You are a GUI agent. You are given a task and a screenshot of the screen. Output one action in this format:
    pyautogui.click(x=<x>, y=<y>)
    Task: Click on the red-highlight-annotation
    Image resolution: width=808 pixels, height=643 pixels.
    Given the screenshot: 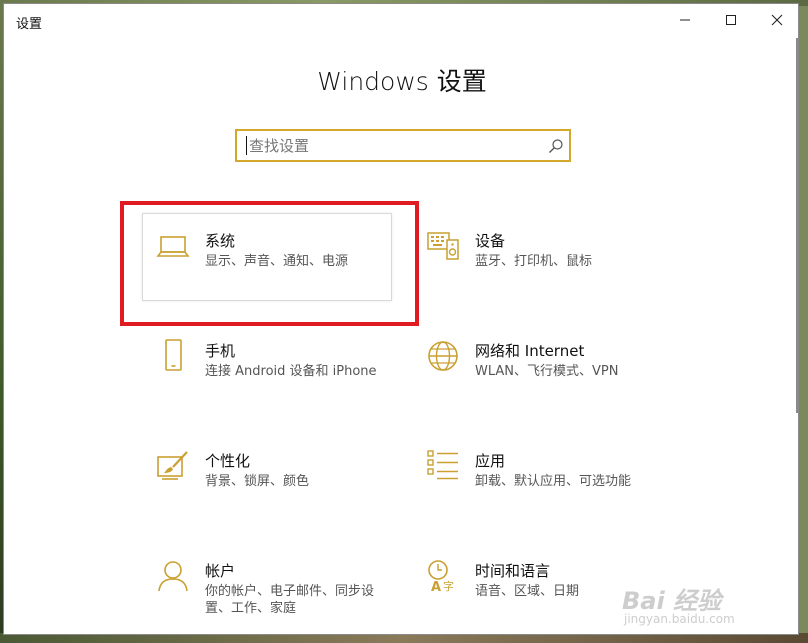 What is the action you would take?
    pyautogui.click(x=269, y=263)
    